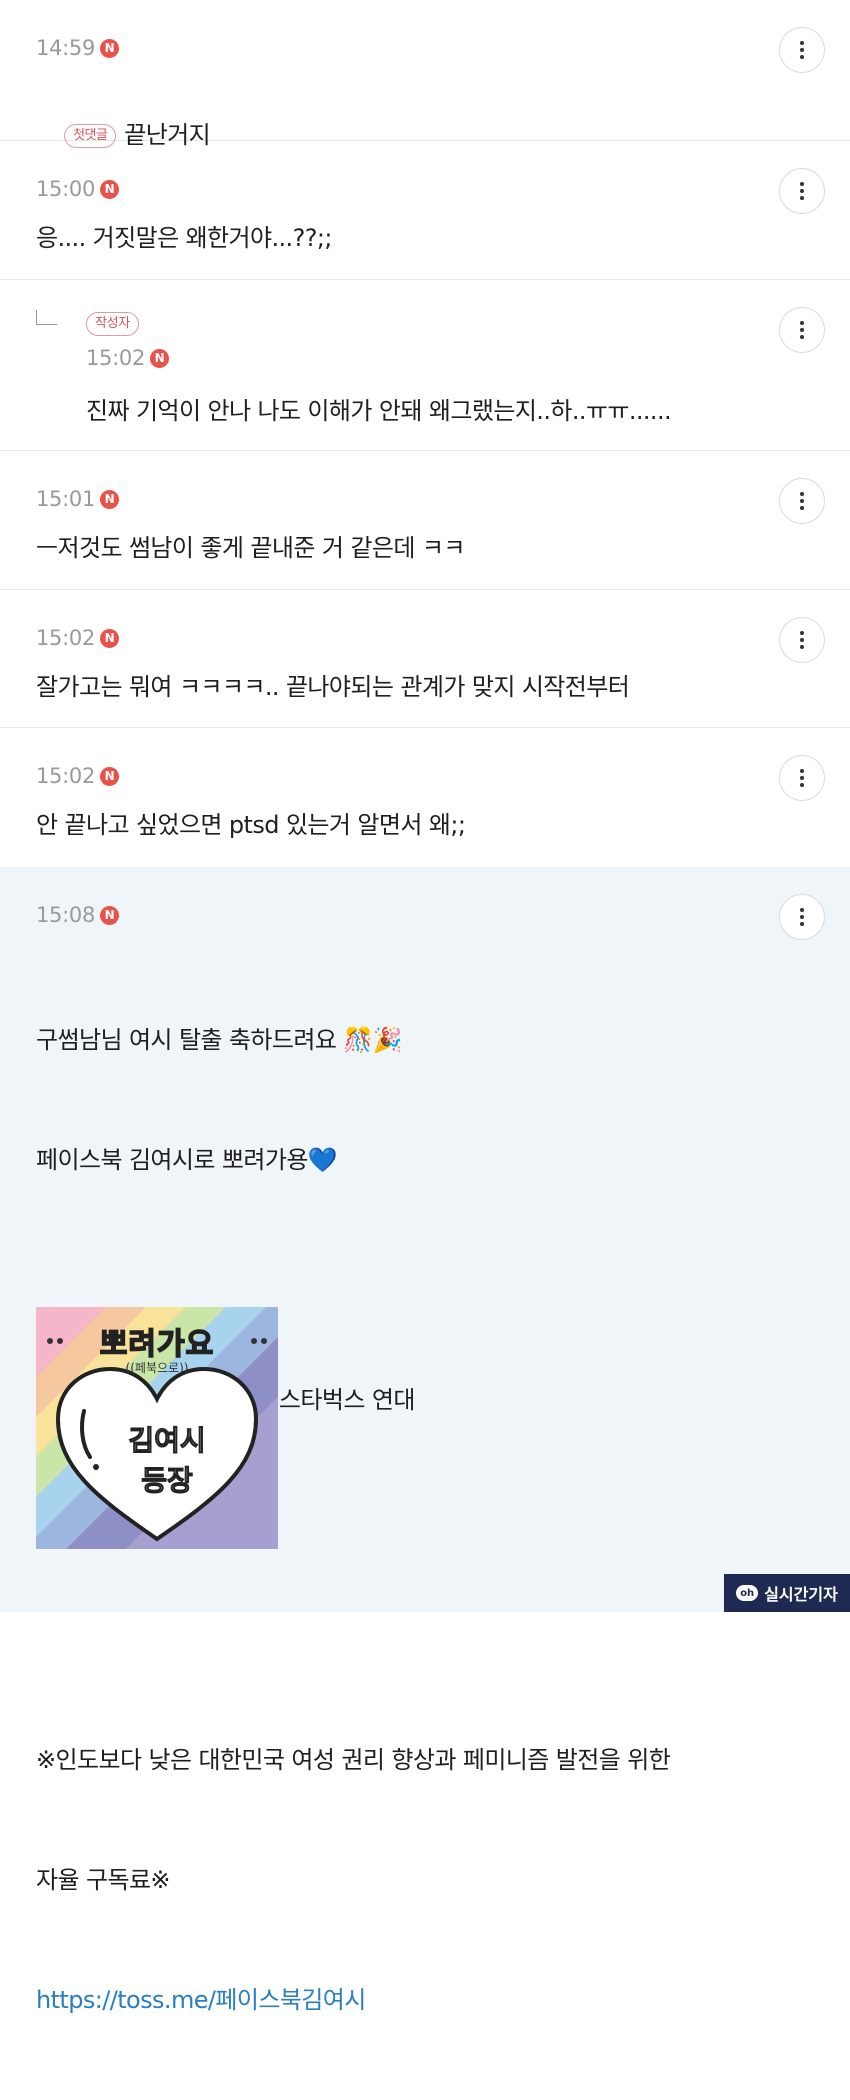  What do you see at coordinates (66, 915) in the screenshot?
I see `comment-time: 15:08` at bounding box center [66, 915].